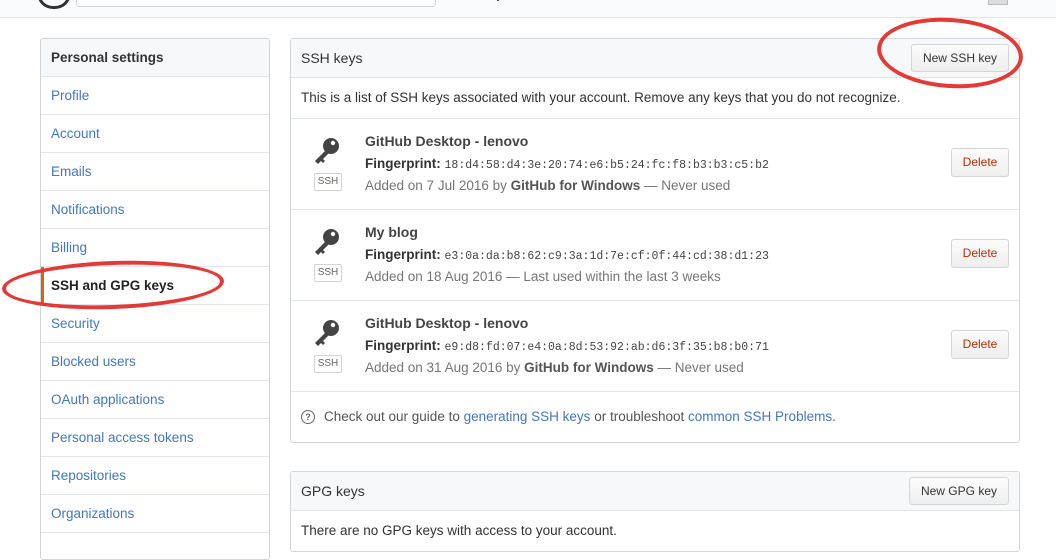 This screenshot has height=560, width=1056. Describe the element at coordinates (760, 417) in the screenshot. I see `common-ssh-problems-link: common SSH Problems` at that location.